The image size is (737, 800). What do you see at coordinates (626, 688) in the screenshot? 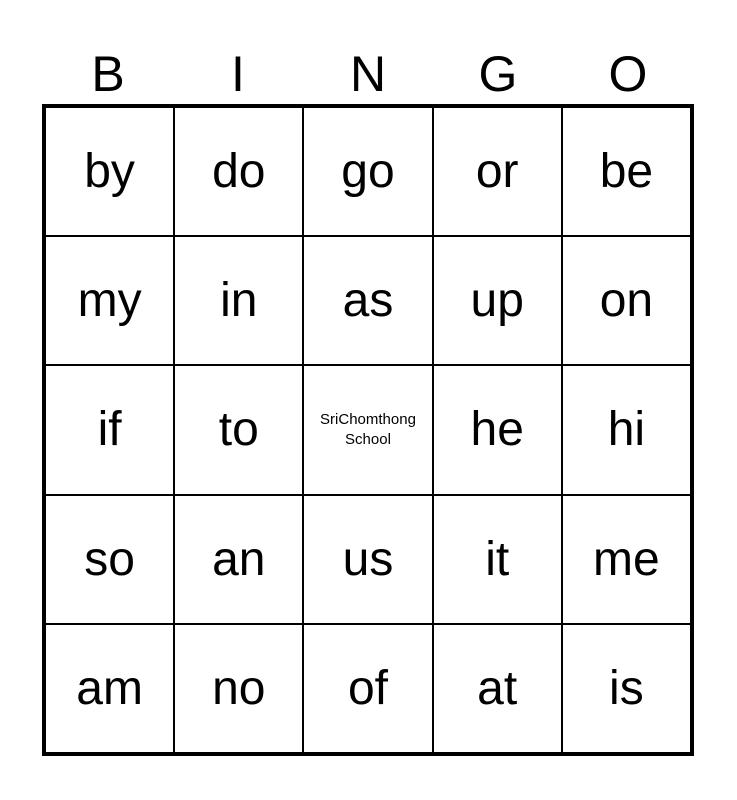
I see `bingo-cell: is` at bounding box center [626, 688].